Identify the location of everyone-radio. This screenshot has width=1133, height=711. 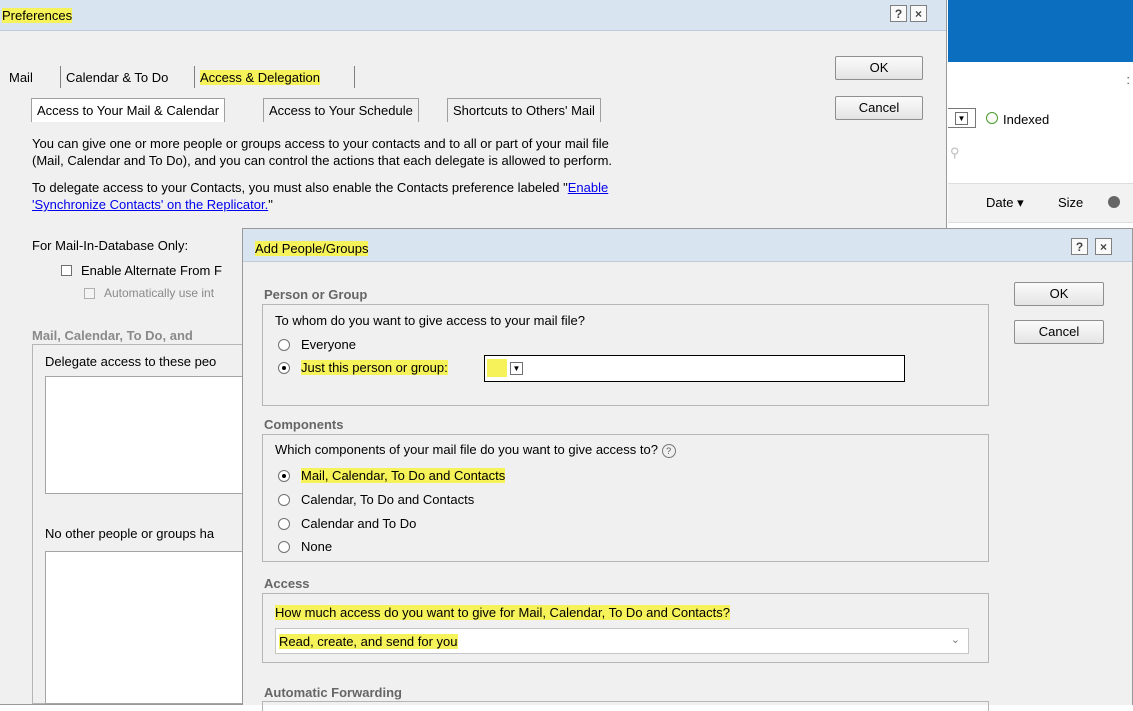
(284, 345).